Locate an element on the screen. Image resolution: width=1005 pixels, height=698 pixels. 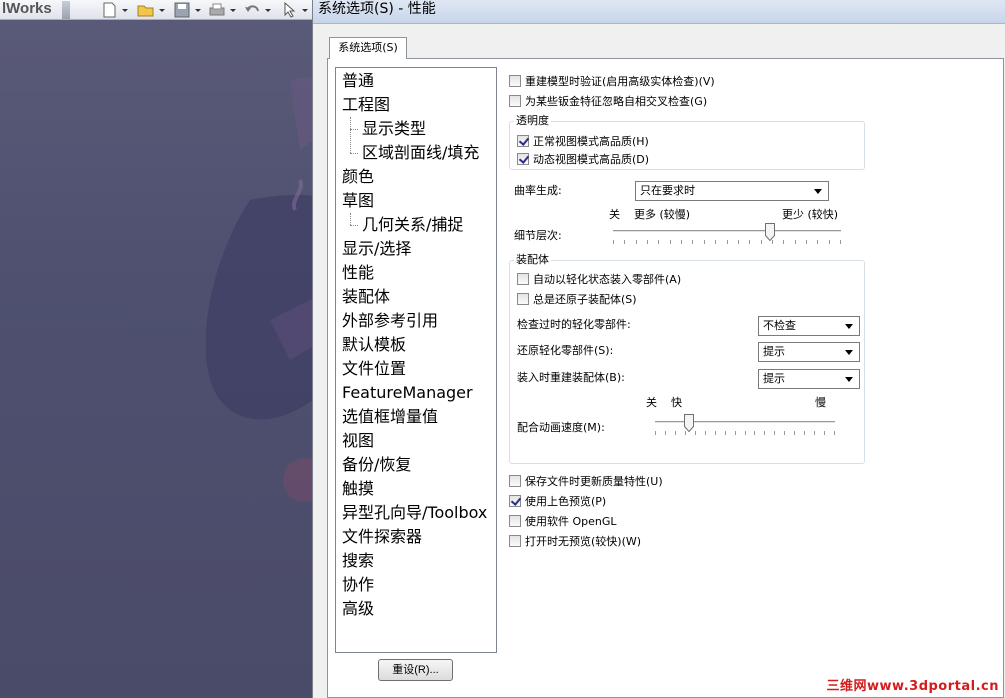
dynamic-view-hq-checkbox is located at coordinates (523, 159).